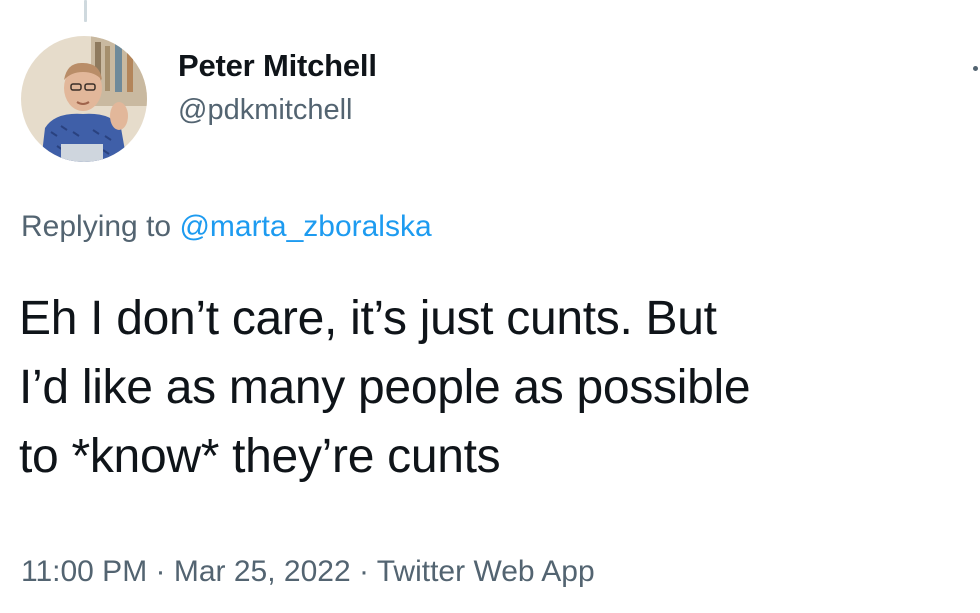 The height and width of the screenshot is (613, 980). I want to click on avatar, so click(84, 99).